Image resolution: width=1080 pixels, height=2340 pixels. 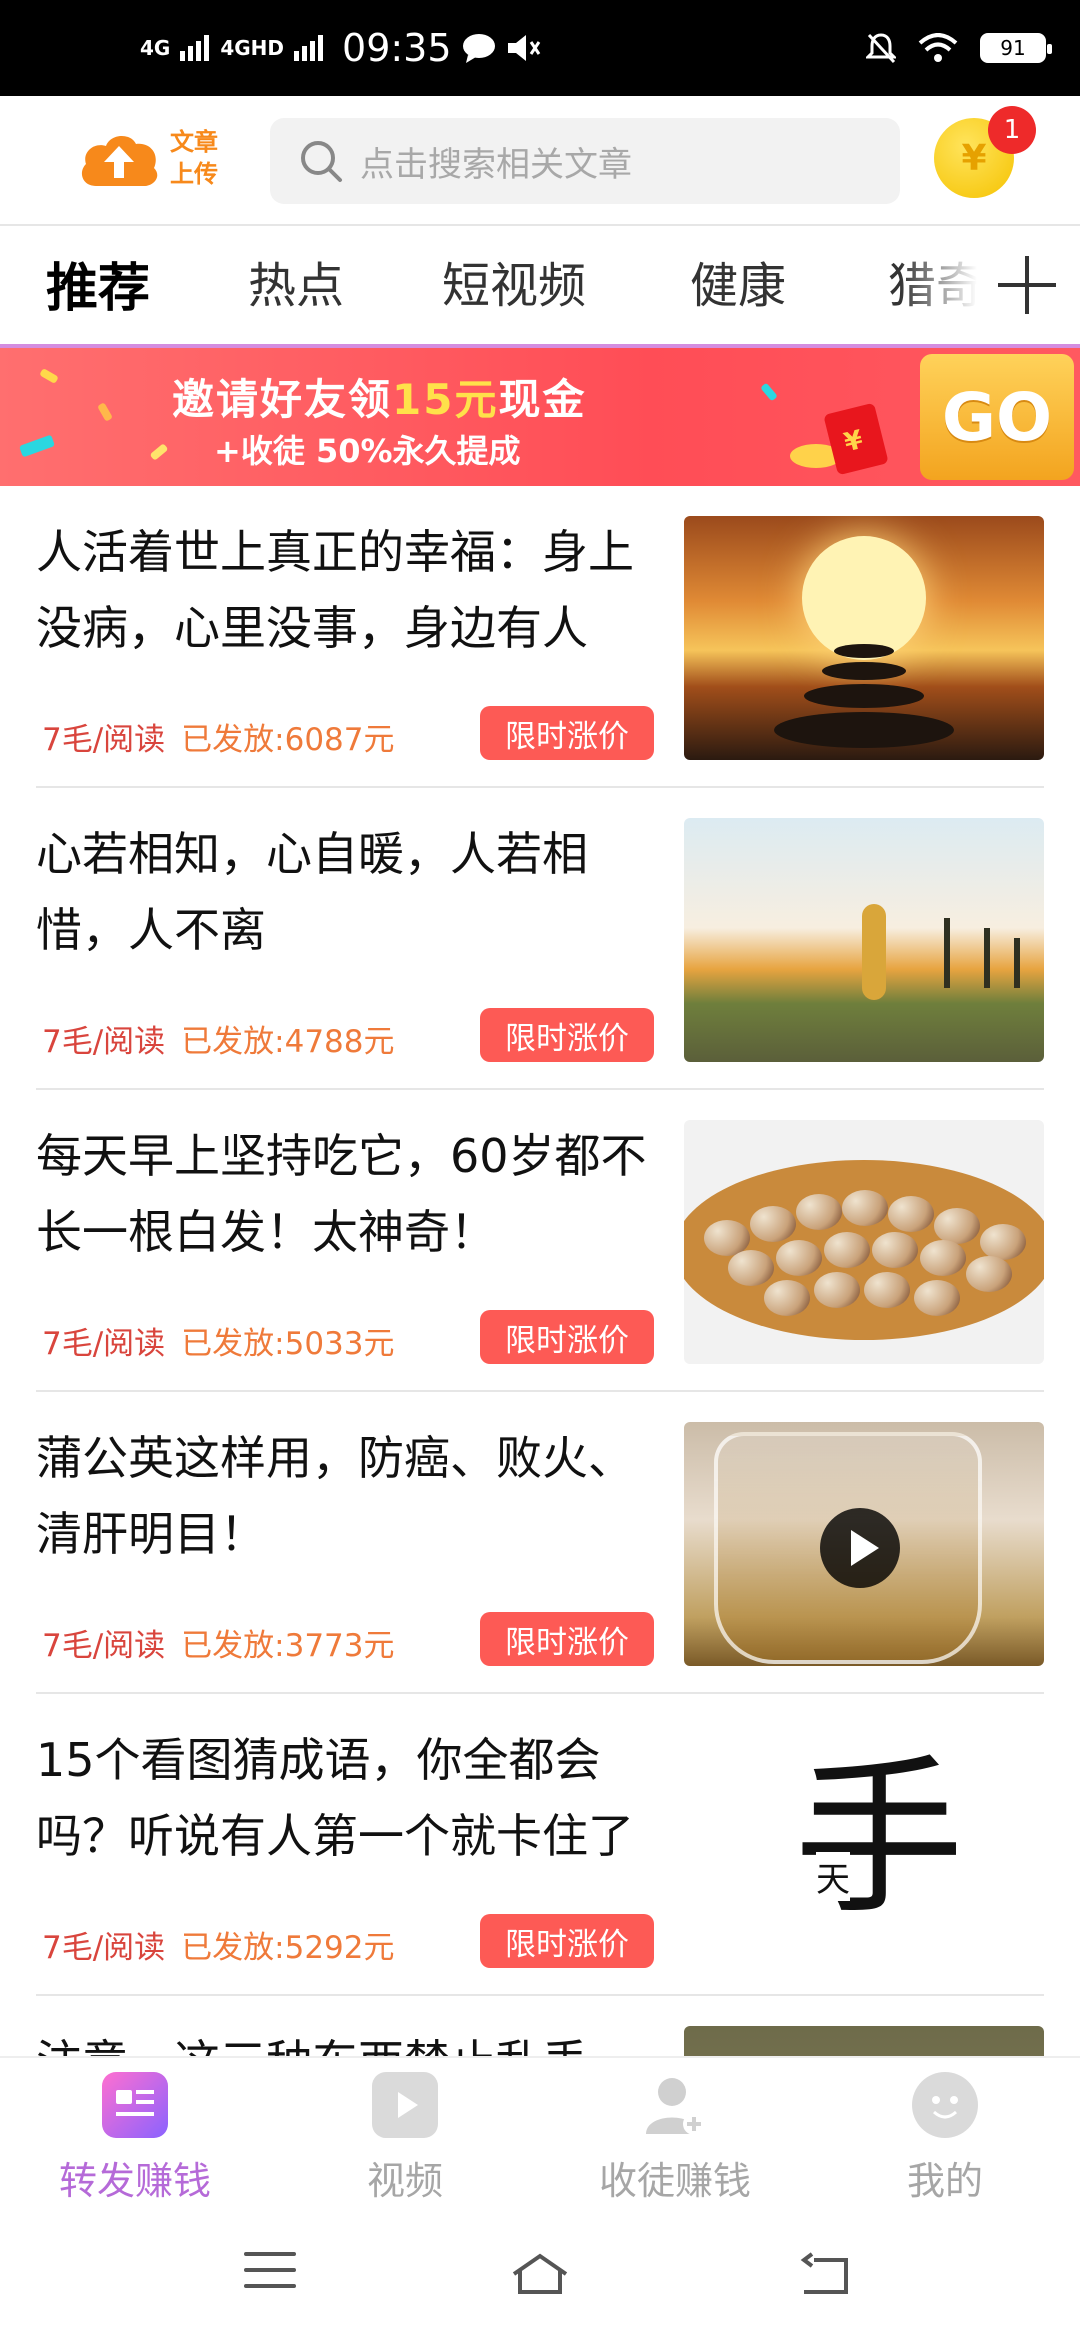 I want to click on article-title: 心若相知，心自暖，人若相惜，人不离, so click(x=312, y=892).